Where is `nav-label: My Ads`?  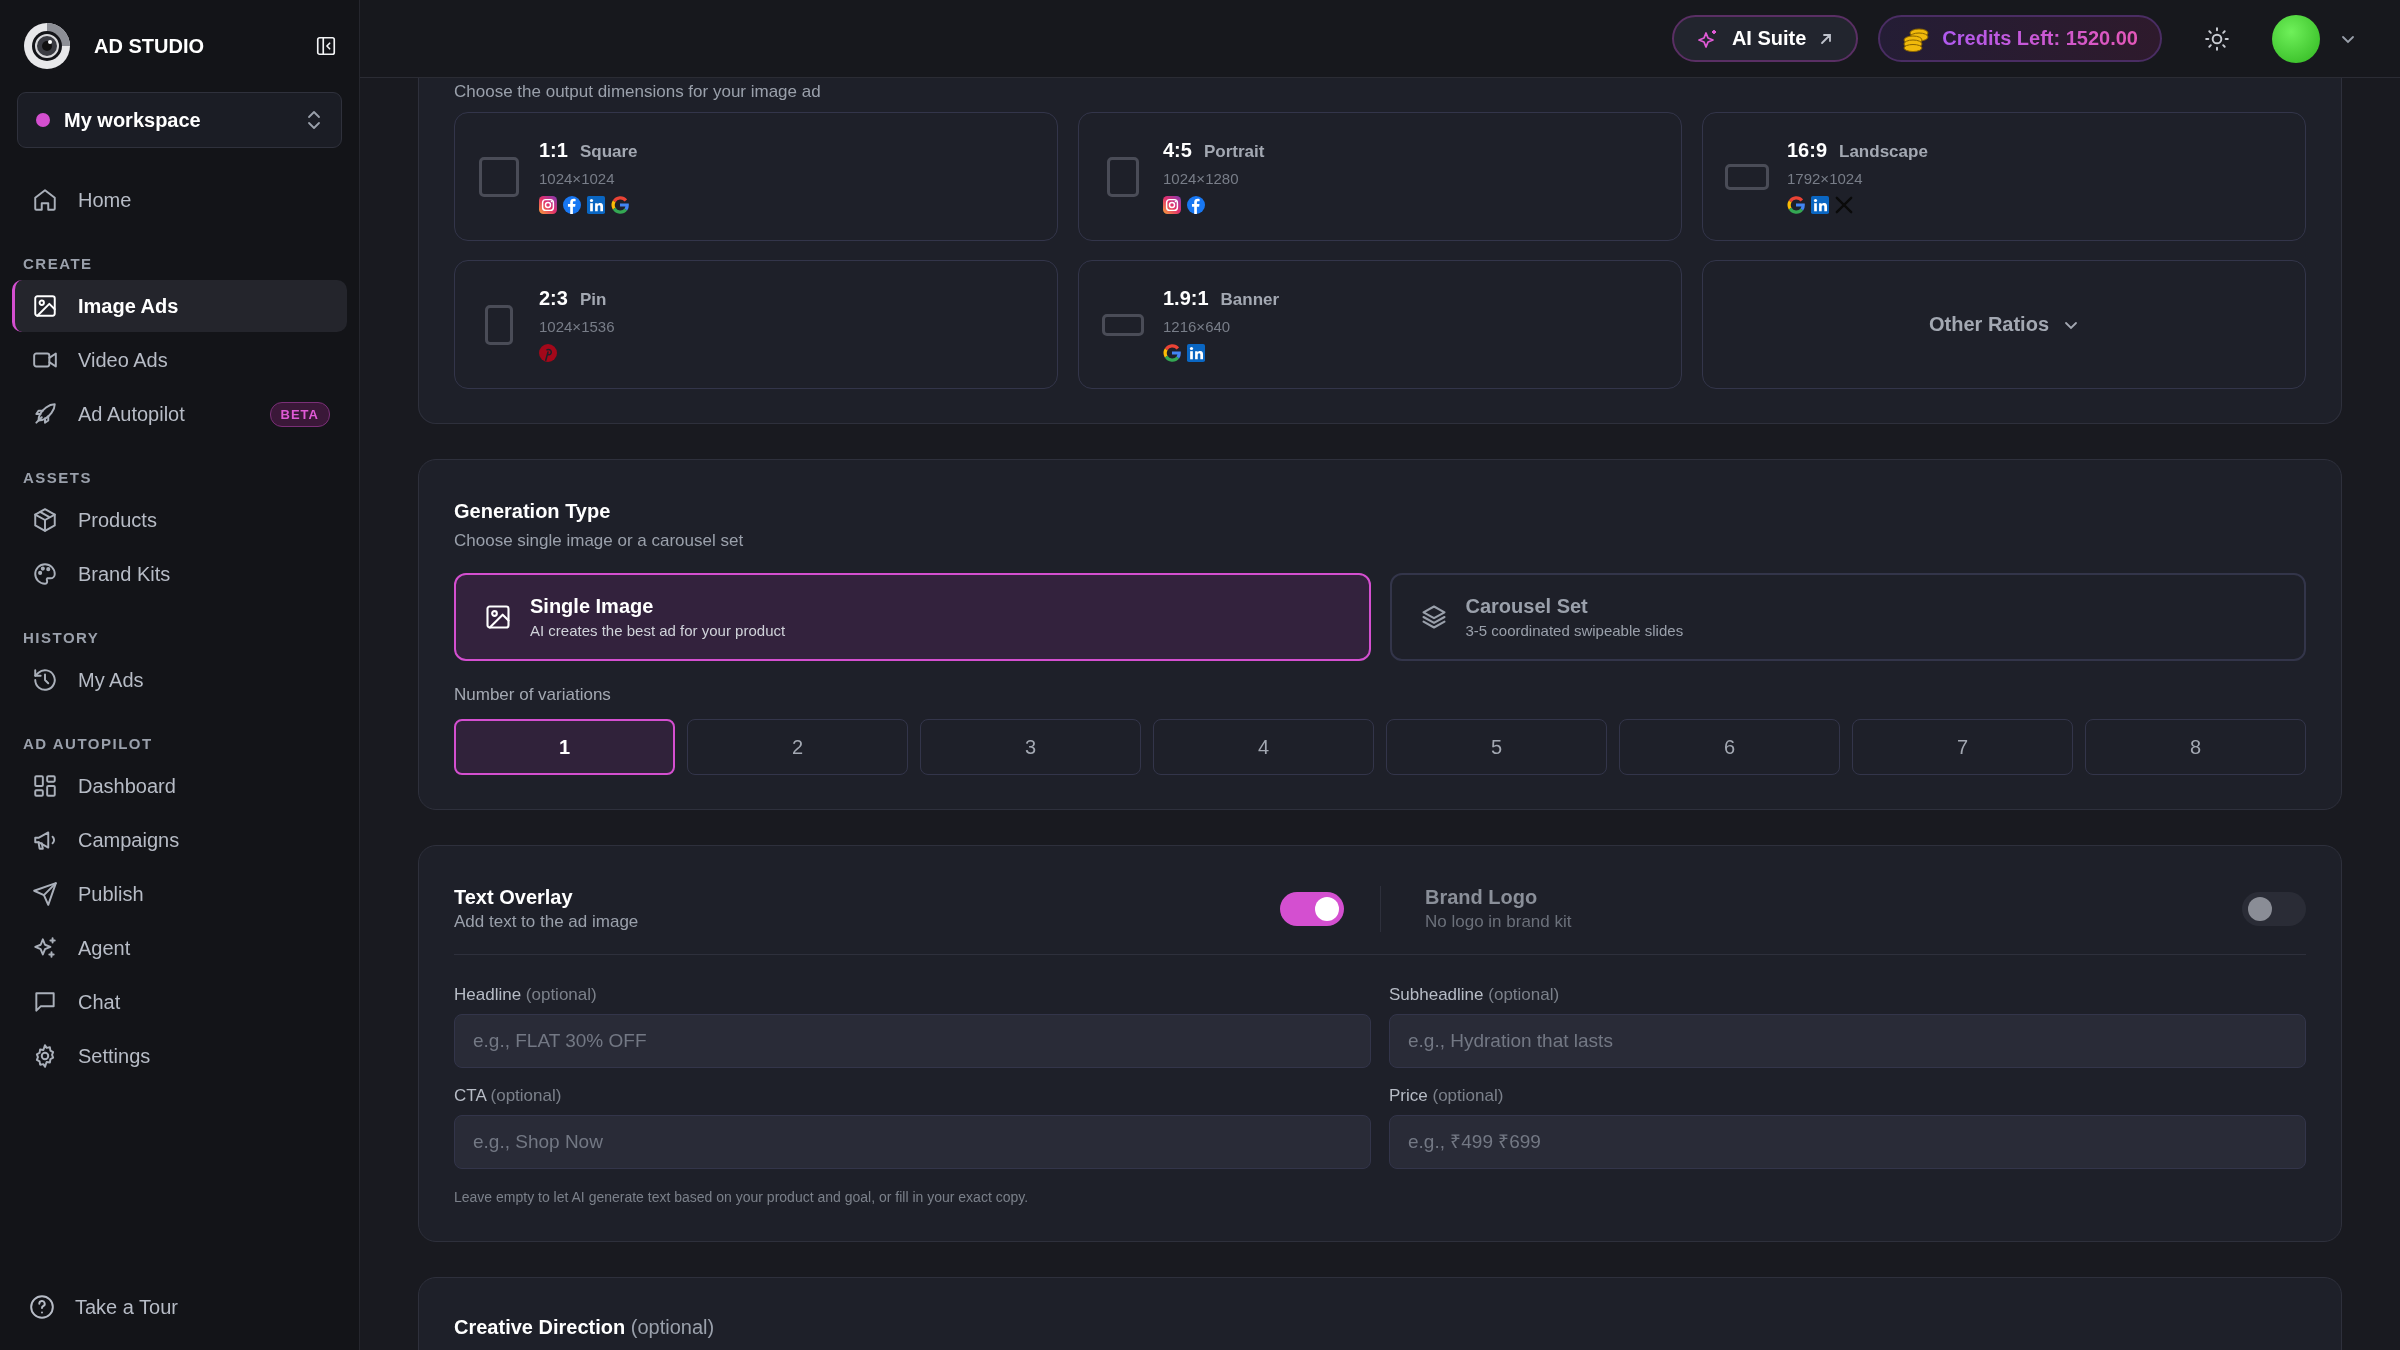 nav-label: My Ads is located at coordinates (111, 680).